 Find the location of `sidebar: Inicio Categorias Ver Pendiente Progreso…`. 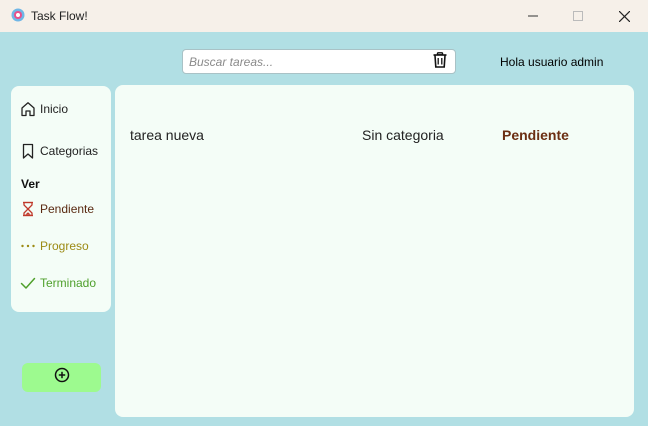

sidebar: Inicio Categorias Ver Pendiente Progreso… is located at coordinates (61, 199).